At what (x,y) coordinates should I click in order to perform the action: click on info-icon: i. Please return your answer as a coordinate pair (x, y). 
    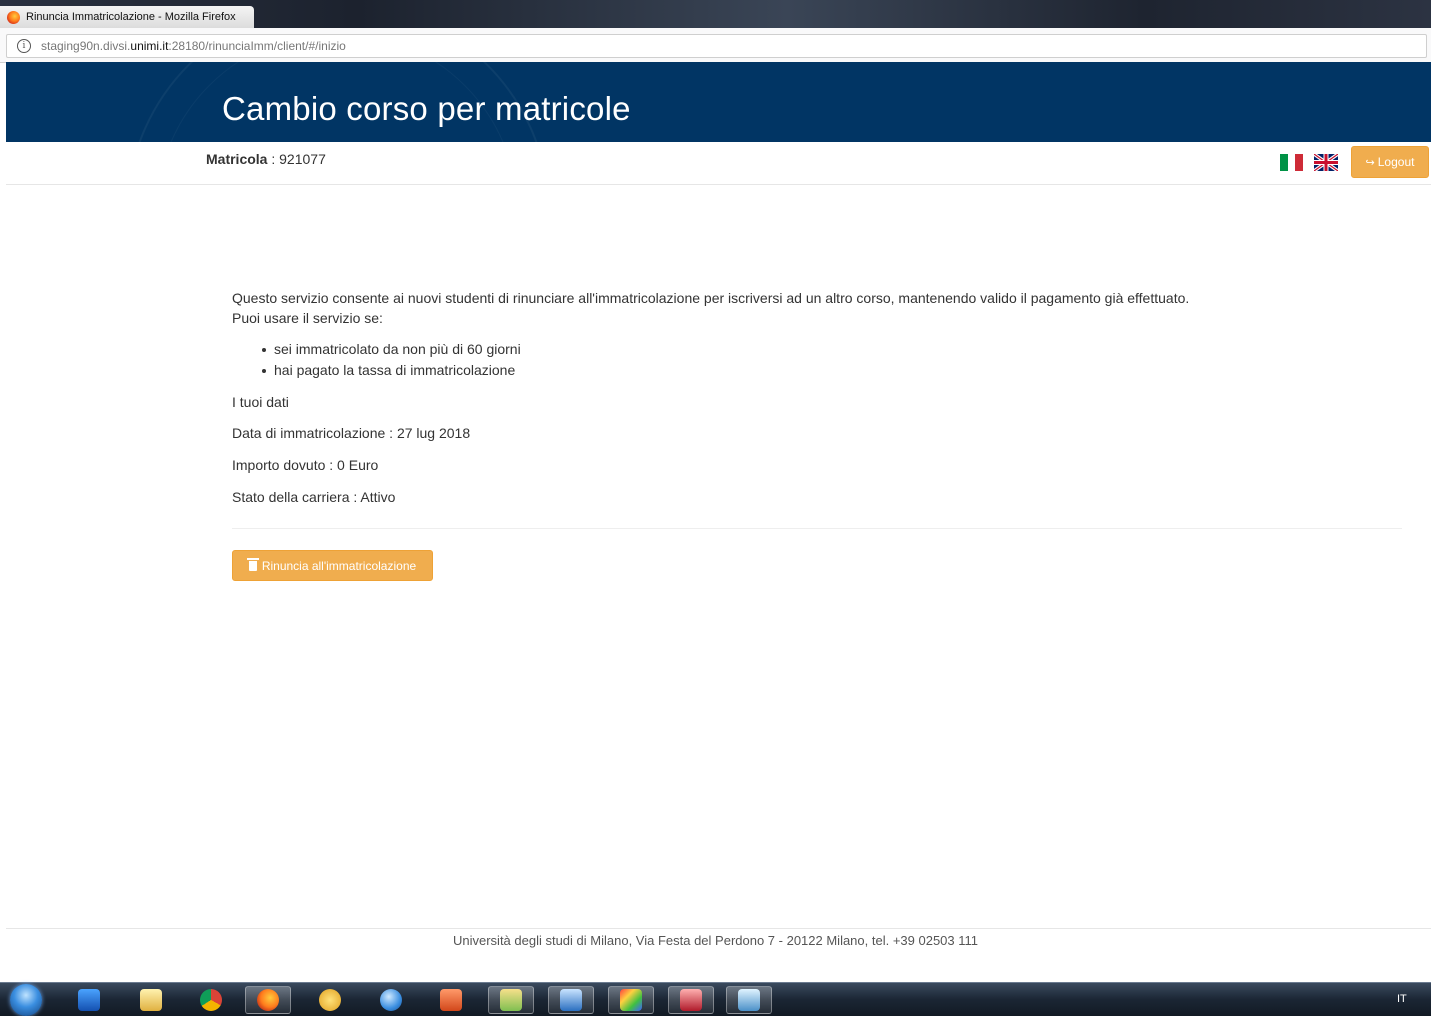
    Looking at the image, I should click on (24, 46).